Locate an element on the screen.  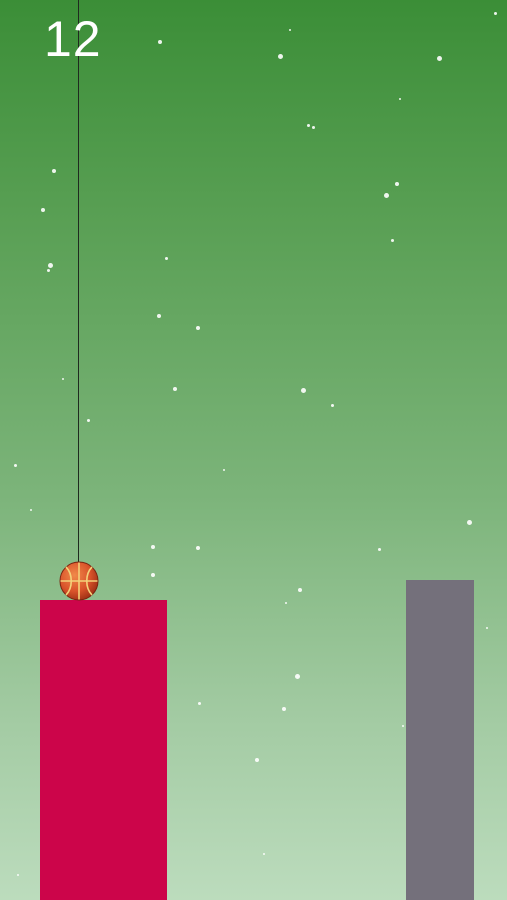
basketball-icon is located at coordinates (79, 581).